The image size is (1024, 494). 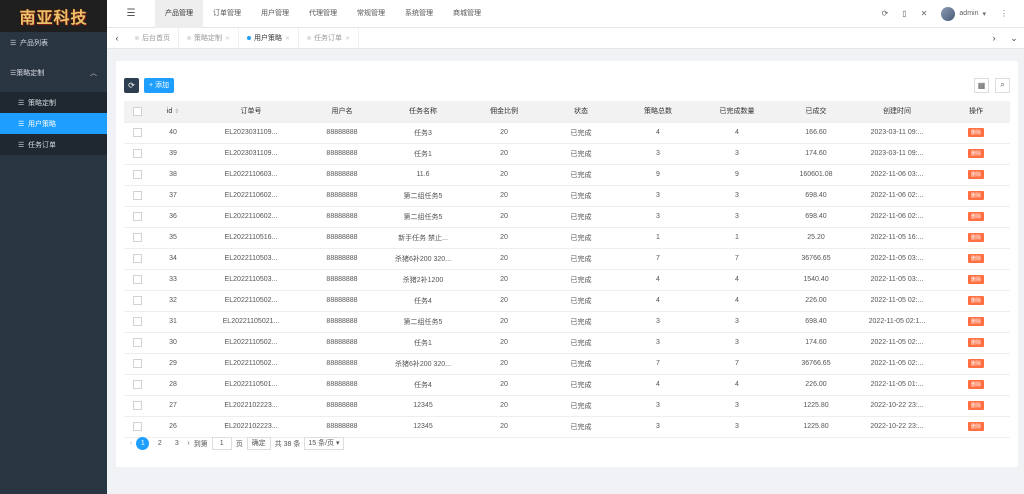 I want to click on table-cell: 35, so click(x=173, y=238).